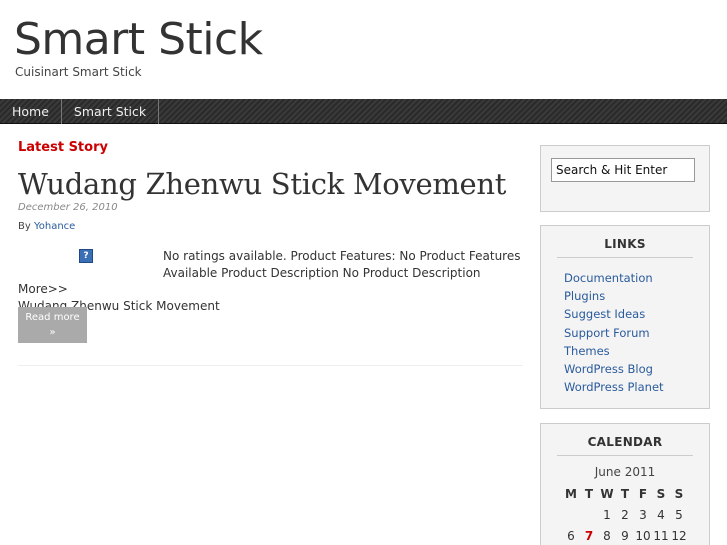 This screenshot has width=727, height=545. I want to click on link-wordpress-planet: WordPress Planet, so click(636, 387).